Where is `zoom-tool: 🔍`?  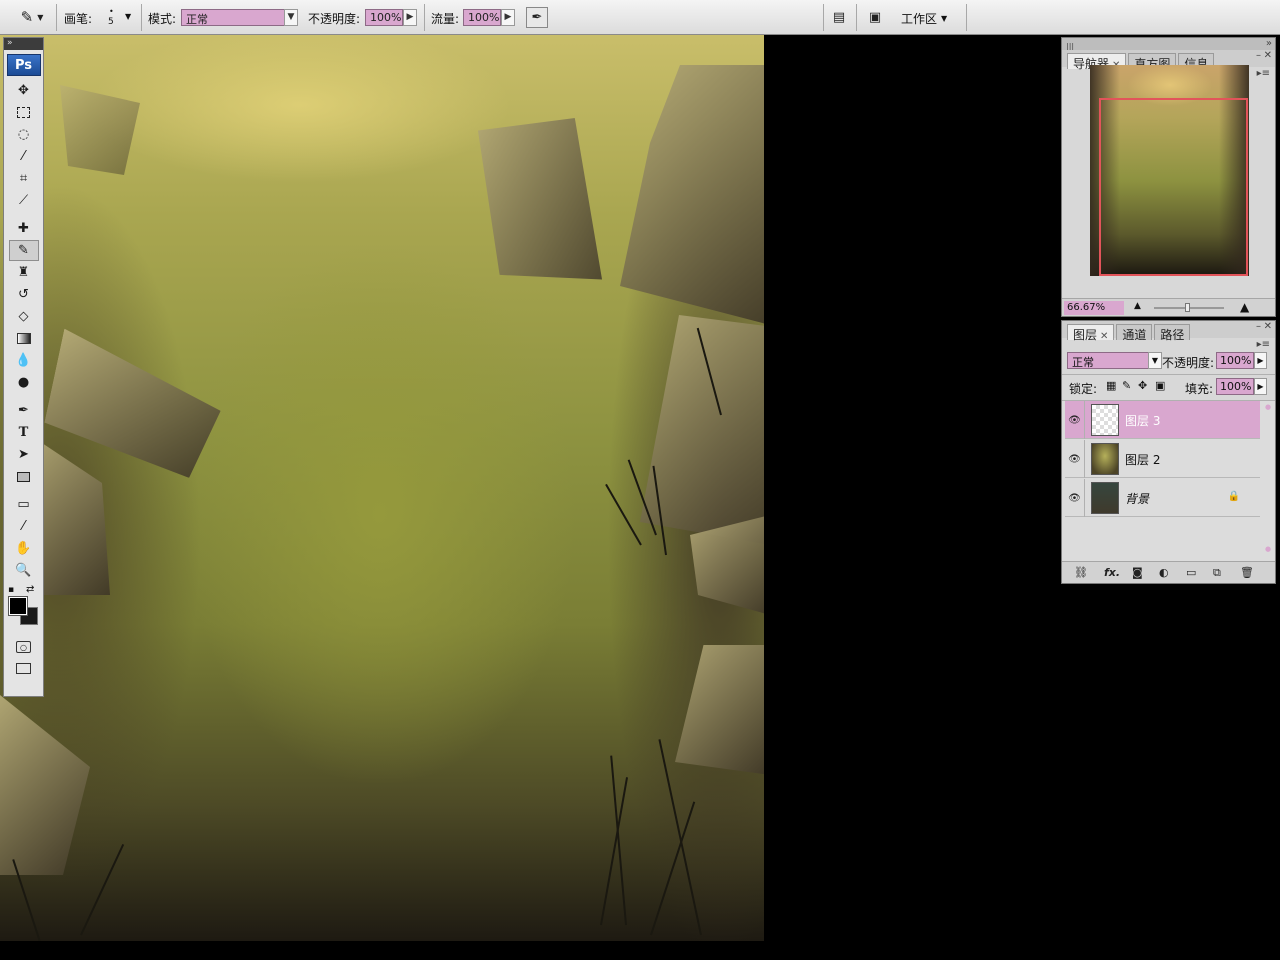
zoom-tool: 🔍 is located at coordinates (24, 570).